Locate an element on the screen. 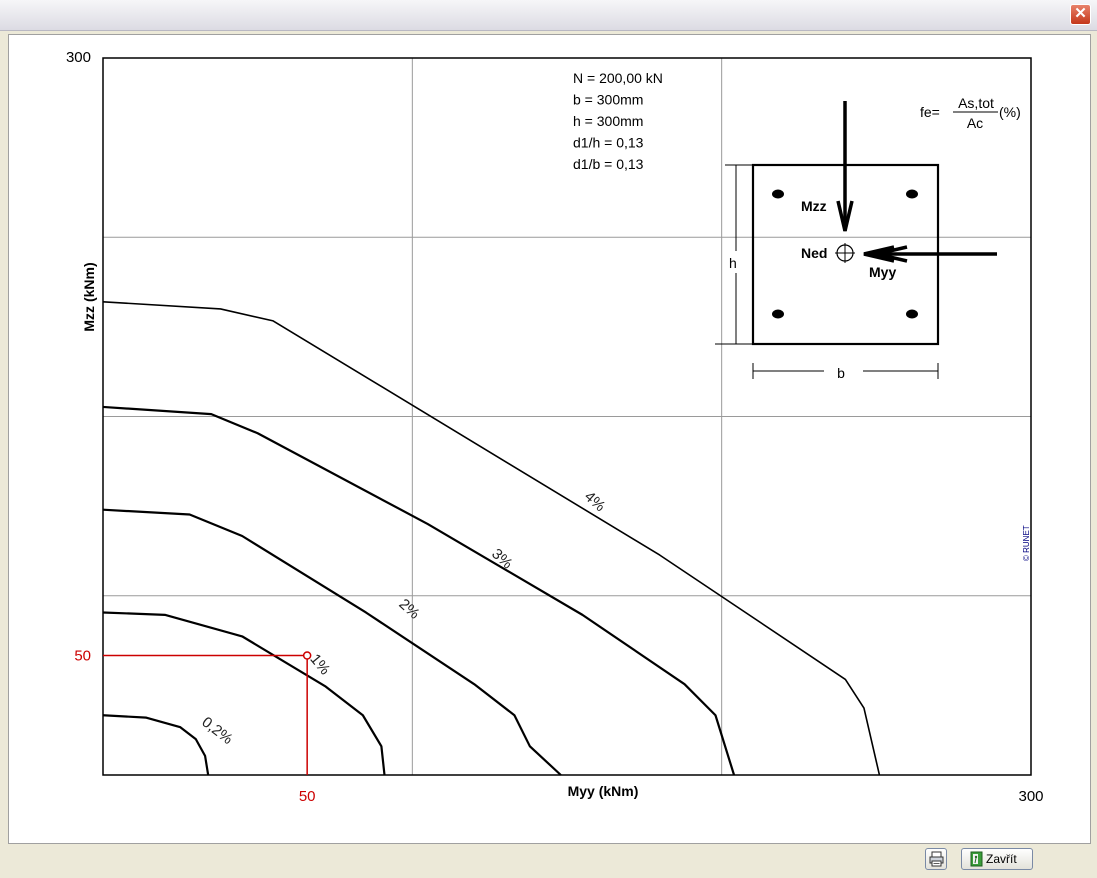 The height and width of the screenshot is (878, 1097). marker-x-label: 50 is located at coordinates (307, 796).